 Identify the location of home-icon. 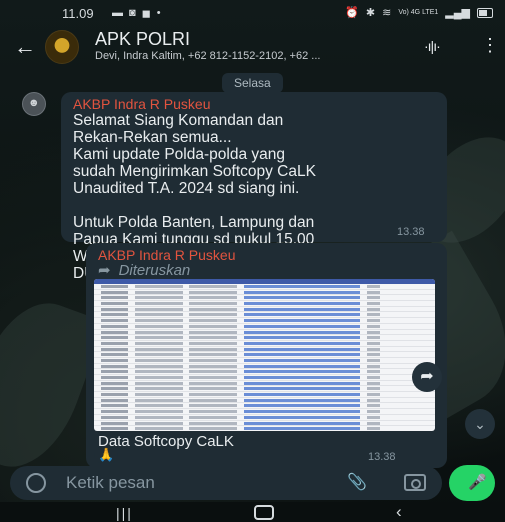
(264, 512).